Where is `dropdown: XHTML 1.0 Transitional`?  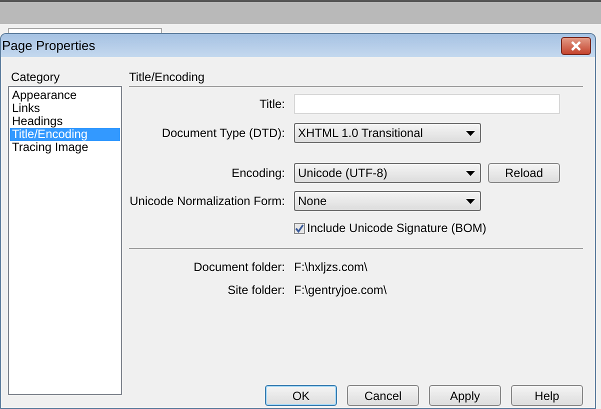
dropdown: XHTML 1.0 Transitional is located at coordinates (387, 133).